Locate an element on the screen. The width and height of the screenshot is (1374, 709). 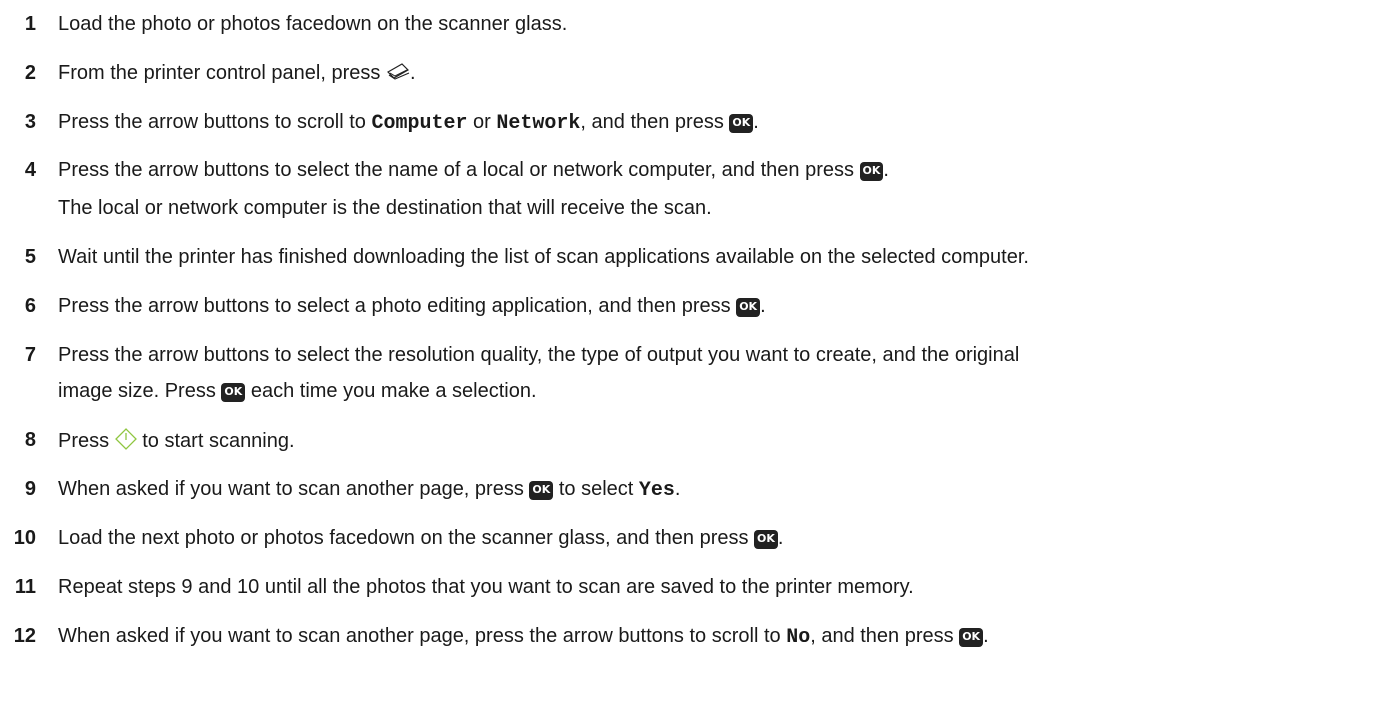
step-number: 5 is located at coordinates (30, 257).